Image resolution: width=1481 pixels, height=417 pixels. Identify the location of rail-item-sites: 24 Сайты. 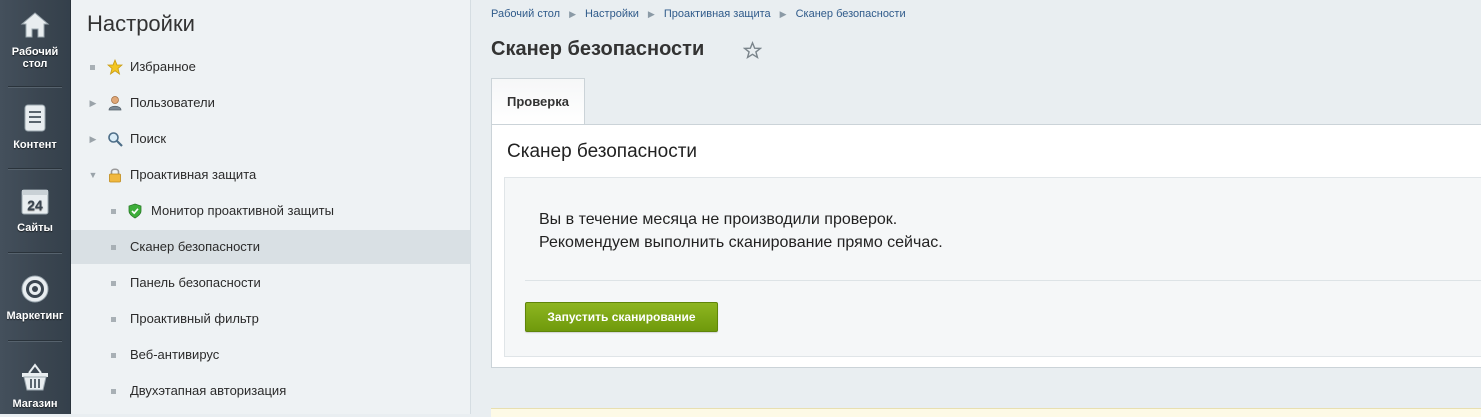
(35, 210).